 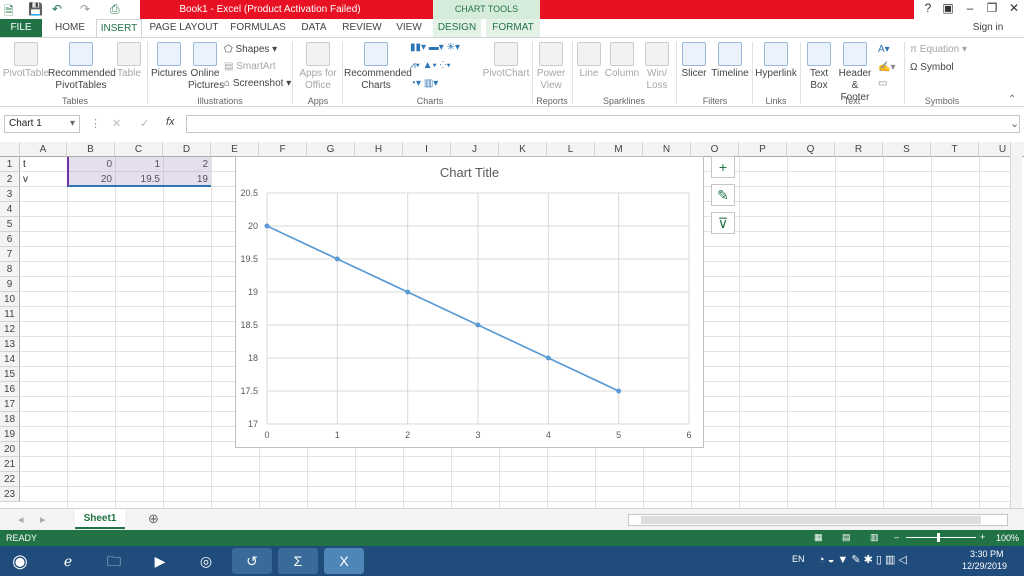 What do you see at coordinates (694, 61) in the screenshot?
I see `slicer-button: Slicer` at bounding box center [694, 61].